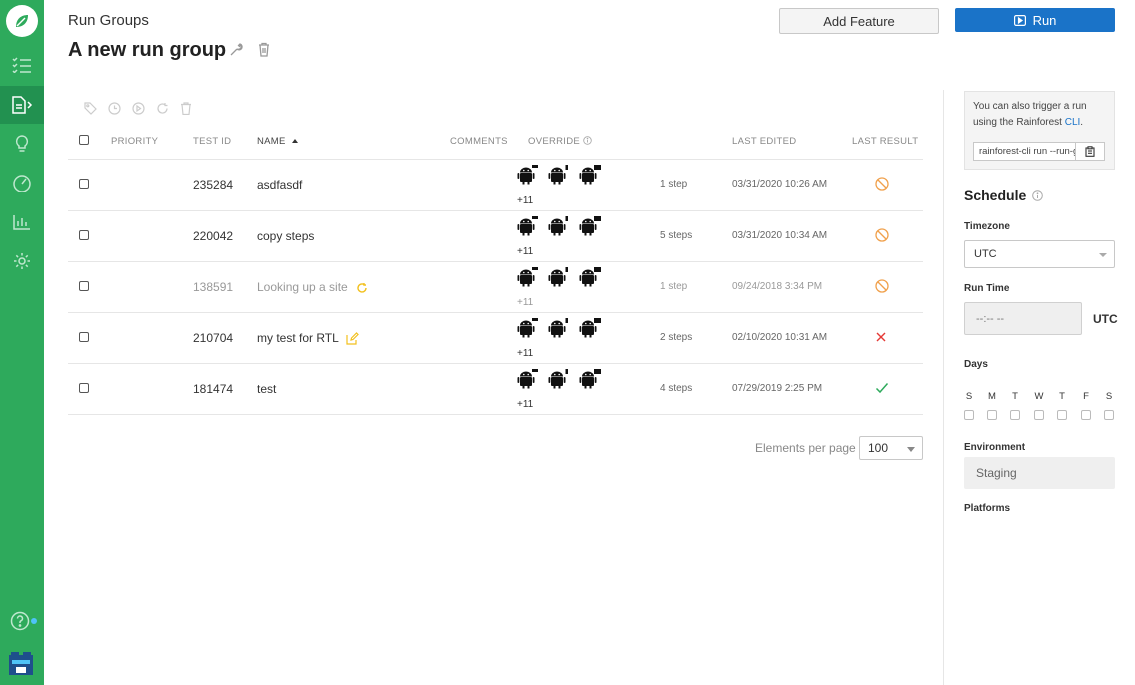  Describe the element at coordinates (22, 183) in the screenshot. I see `dashboard-gauge-icon` at that location.